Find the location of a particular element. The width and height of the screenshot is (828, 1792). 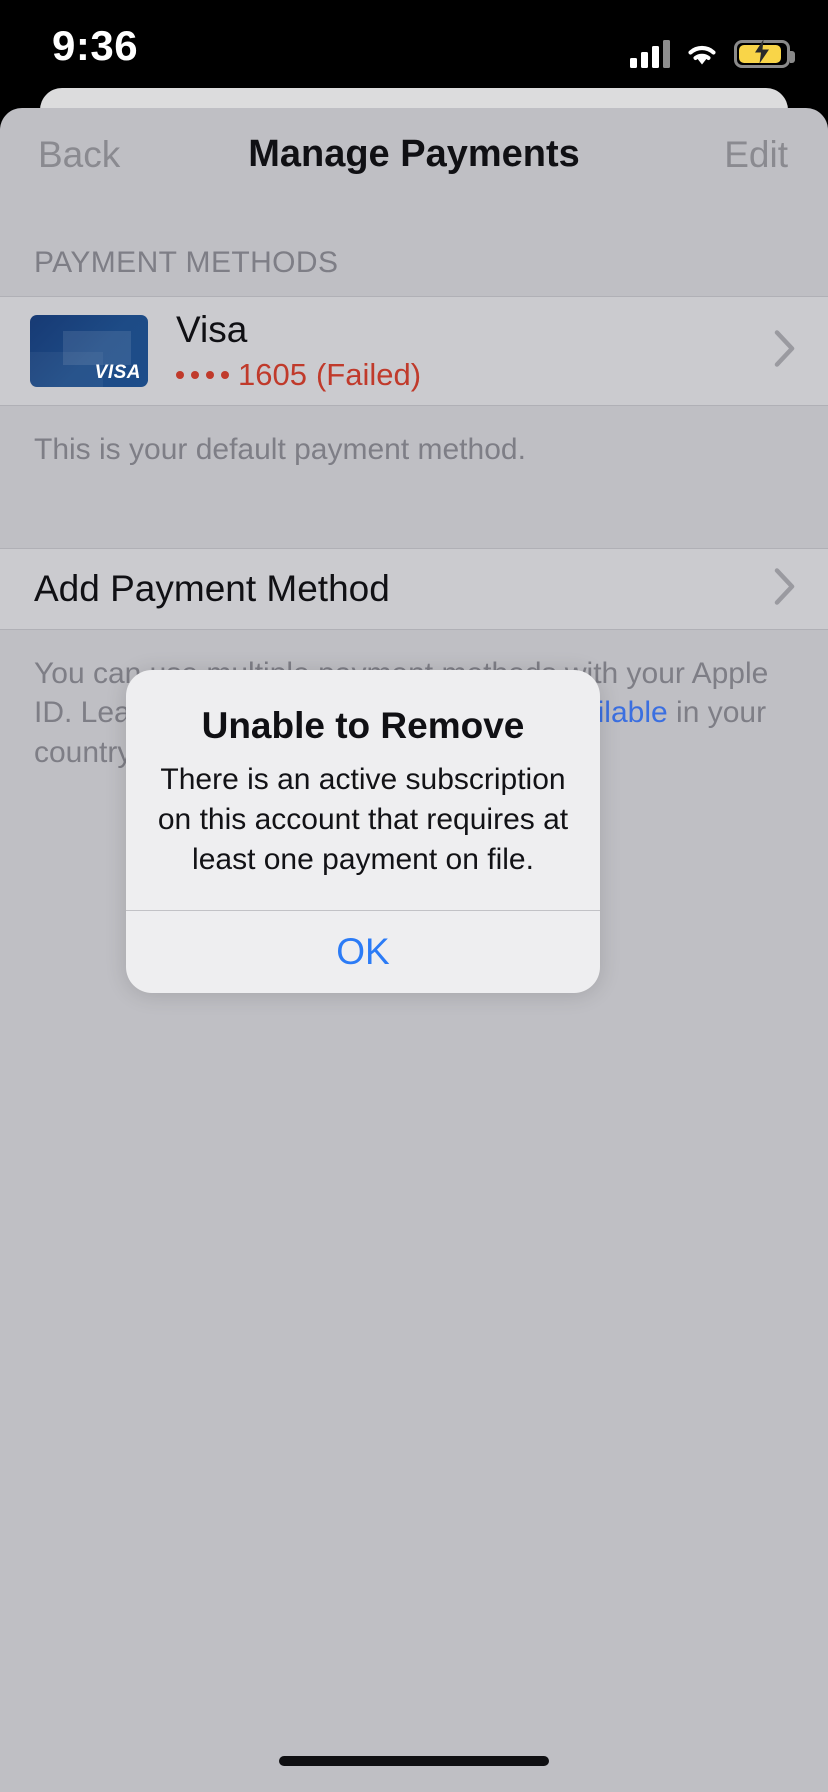

payment-methods-section-header: PAYMENT METHODS is located at coordinates (186, 262).